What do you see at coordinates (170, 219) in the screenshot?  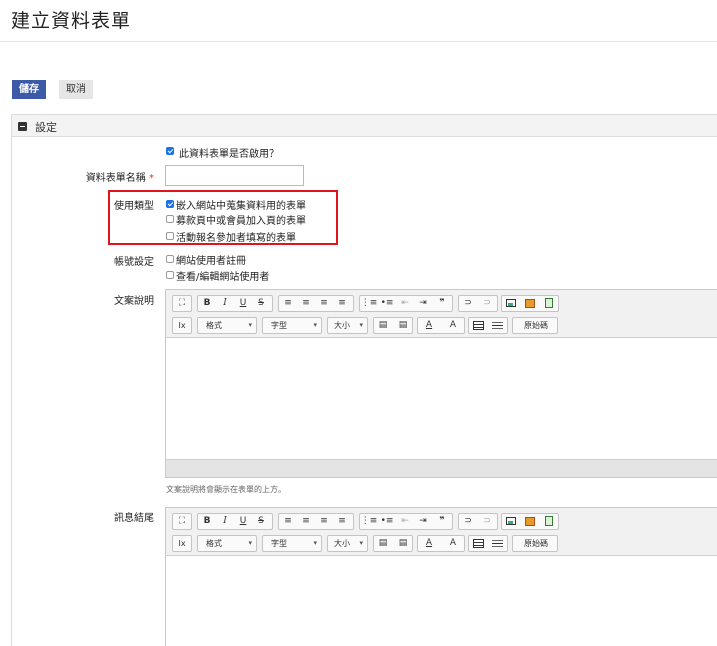 I see `usage-option-donation-checkbox` at bounding box center [170, 219].